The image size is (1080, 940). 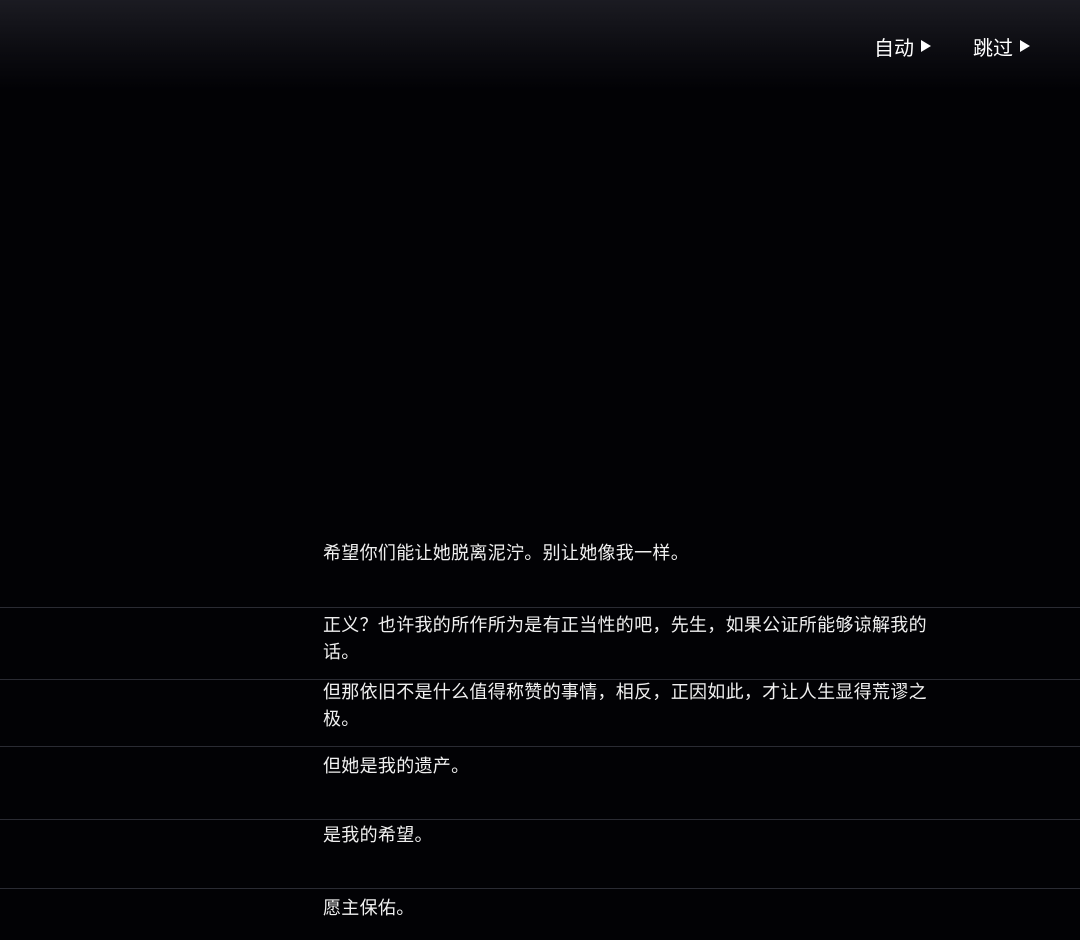 What do you see at coordinates (378, 835) in the screenshot?
I see `dialogue-line: 是我的希望。` at bounding box center [378, 835].